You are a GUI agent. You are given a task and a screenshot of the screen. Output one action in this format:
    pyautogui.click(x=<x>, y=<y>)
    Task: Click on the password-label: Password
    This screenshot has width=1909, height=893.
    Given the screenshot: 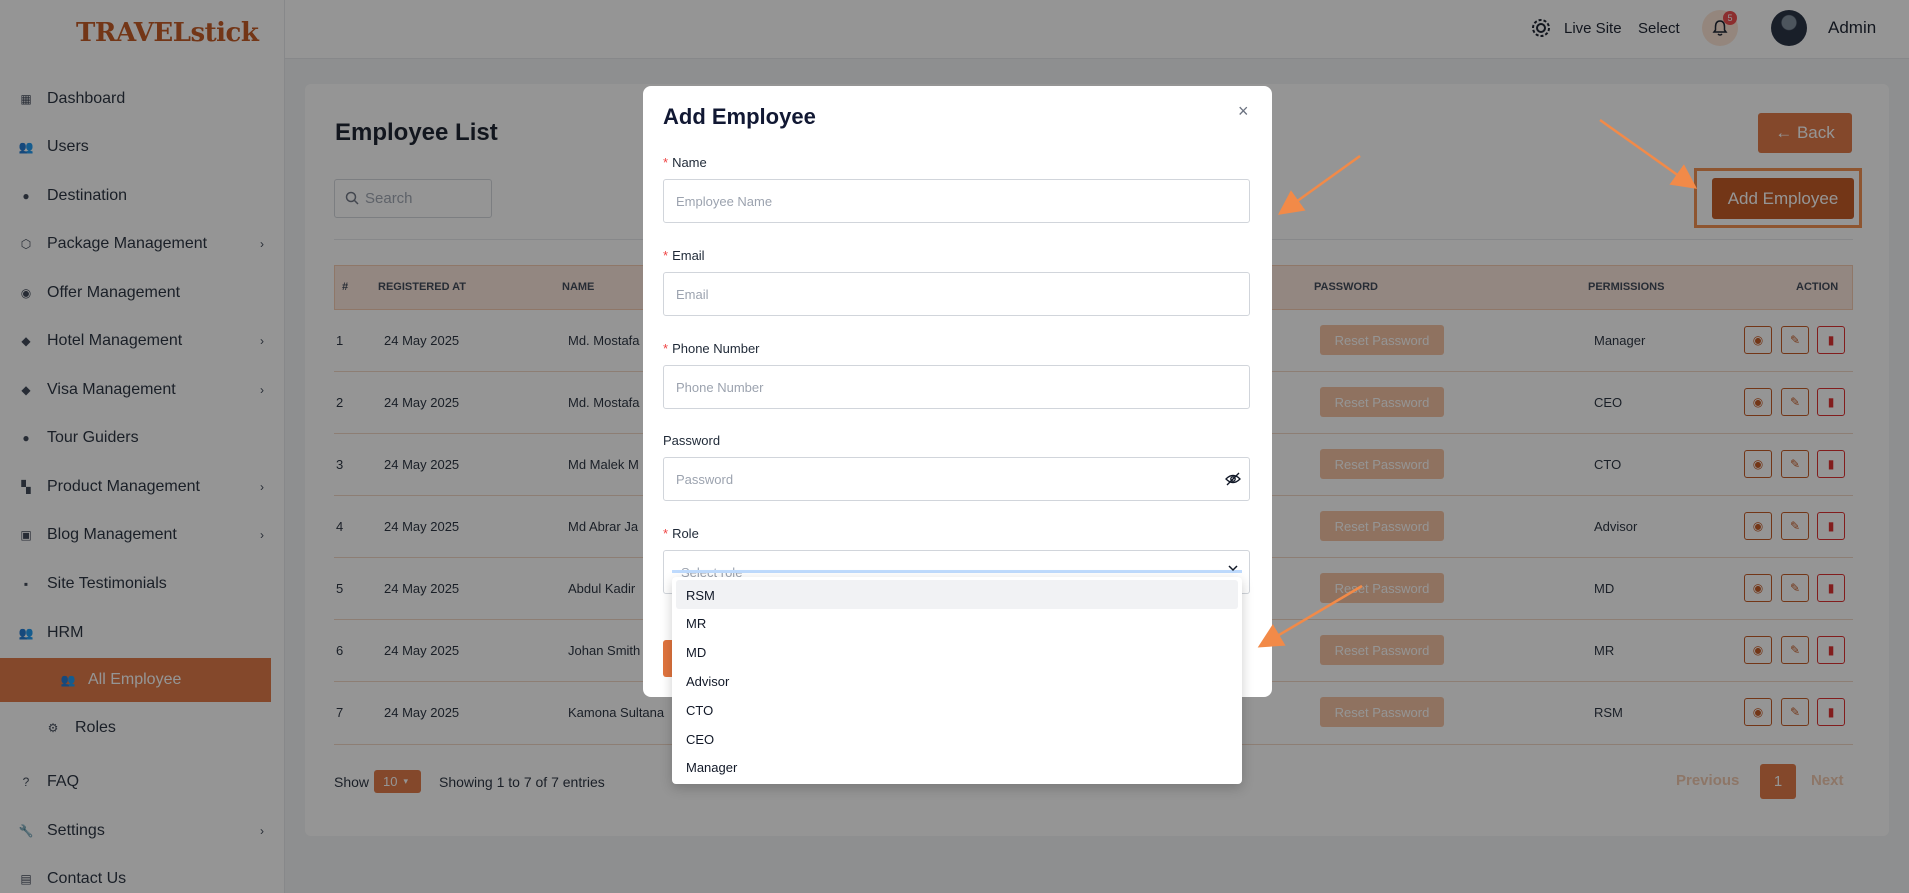 What is the action you would take?
    pyautogui.click(x=692, y=440)
    